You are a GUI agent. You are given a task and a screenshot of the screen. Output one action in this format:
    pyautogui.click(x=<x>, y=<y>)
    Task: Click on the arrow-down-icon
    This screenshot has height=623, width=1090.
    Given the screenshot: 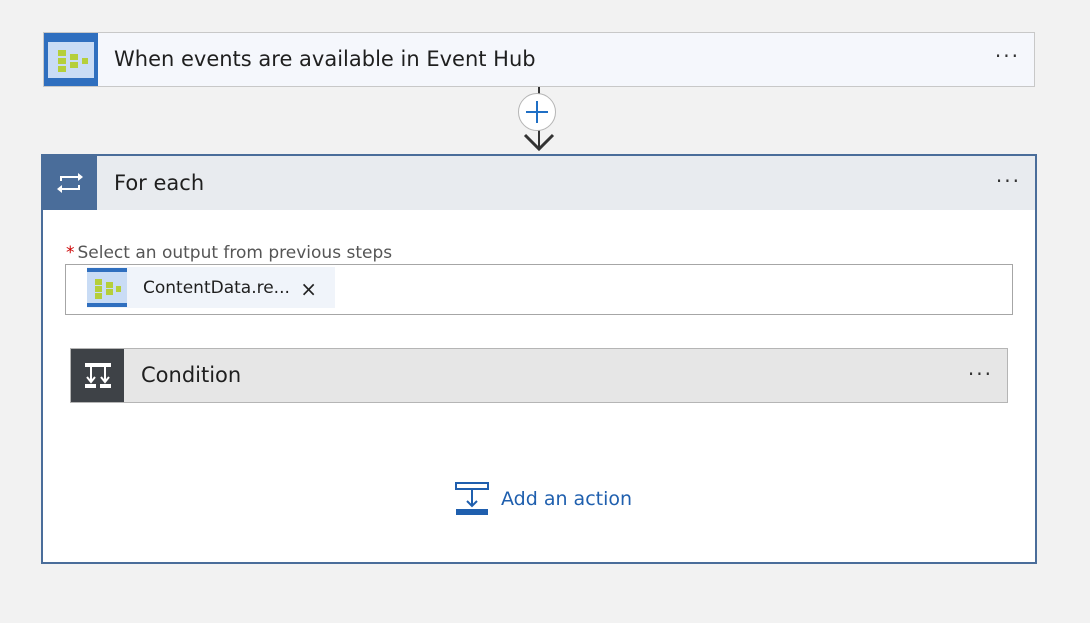 What is the action you would take?
    pyautogui.click(x=539, y=142)
    